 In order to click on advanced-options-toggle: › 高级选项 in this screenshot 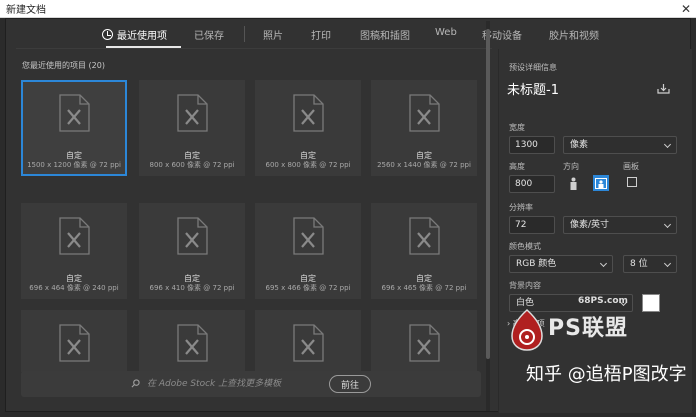, I will do `click(526, 323)`.